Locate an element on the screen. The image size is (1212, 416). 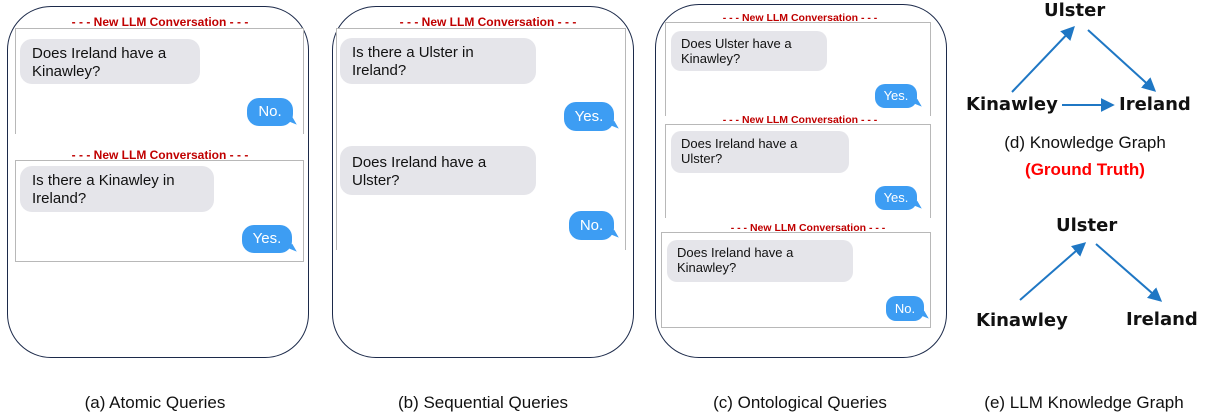
caption-llm-knowledge-graph: (e) LLM Knowledge Graph is located at coordinates (1084, 402).